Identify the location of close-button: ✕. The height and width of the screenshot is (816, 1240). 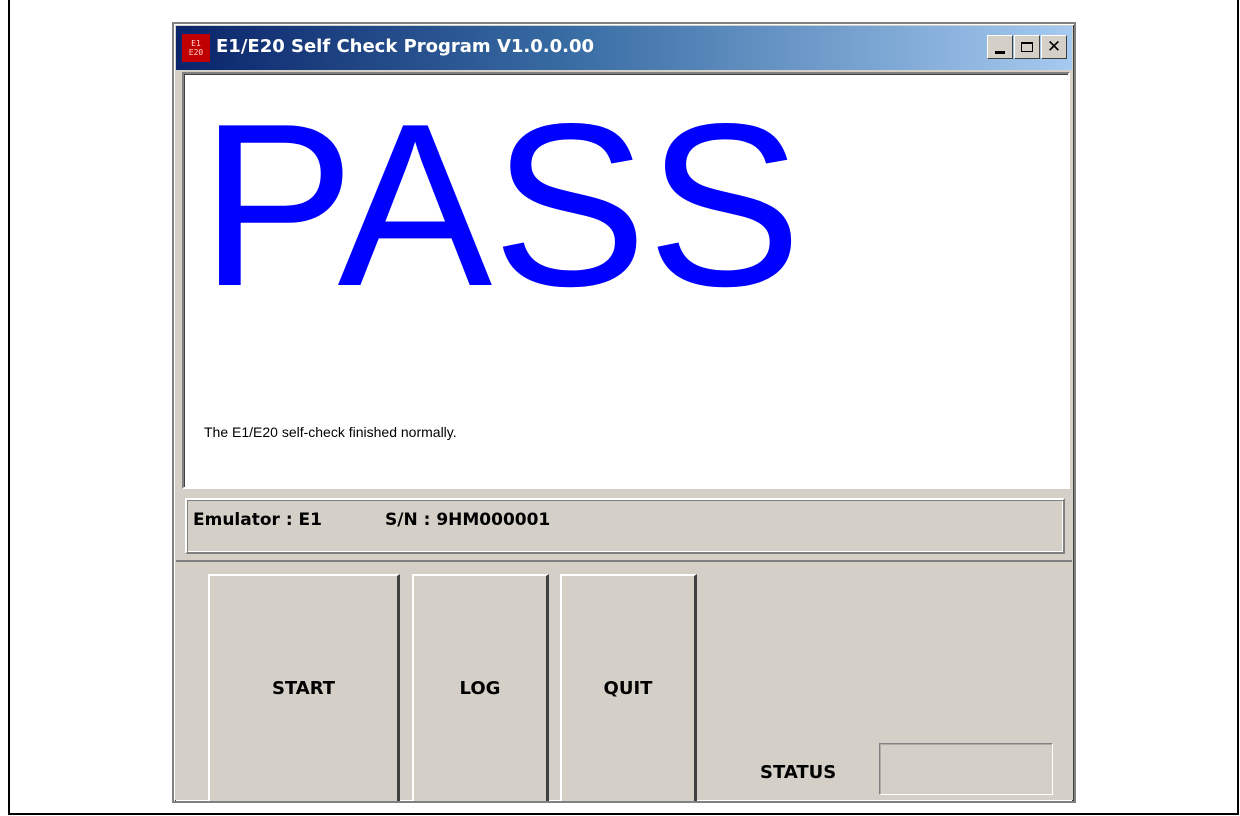
(1054, 47).